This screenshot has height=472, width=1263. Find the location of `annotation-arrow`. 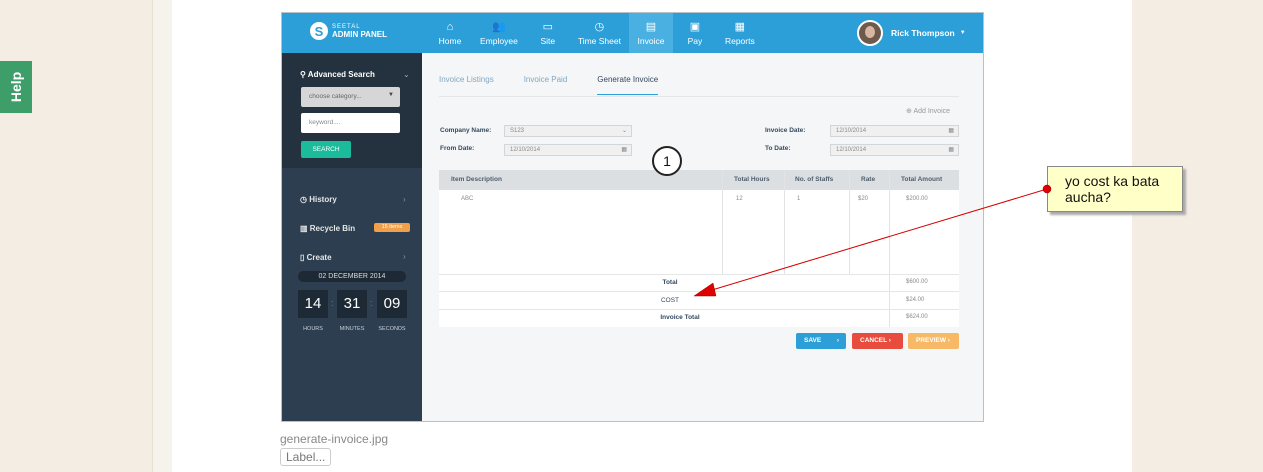

annotation-arrow is located at coordinates (870, 242).